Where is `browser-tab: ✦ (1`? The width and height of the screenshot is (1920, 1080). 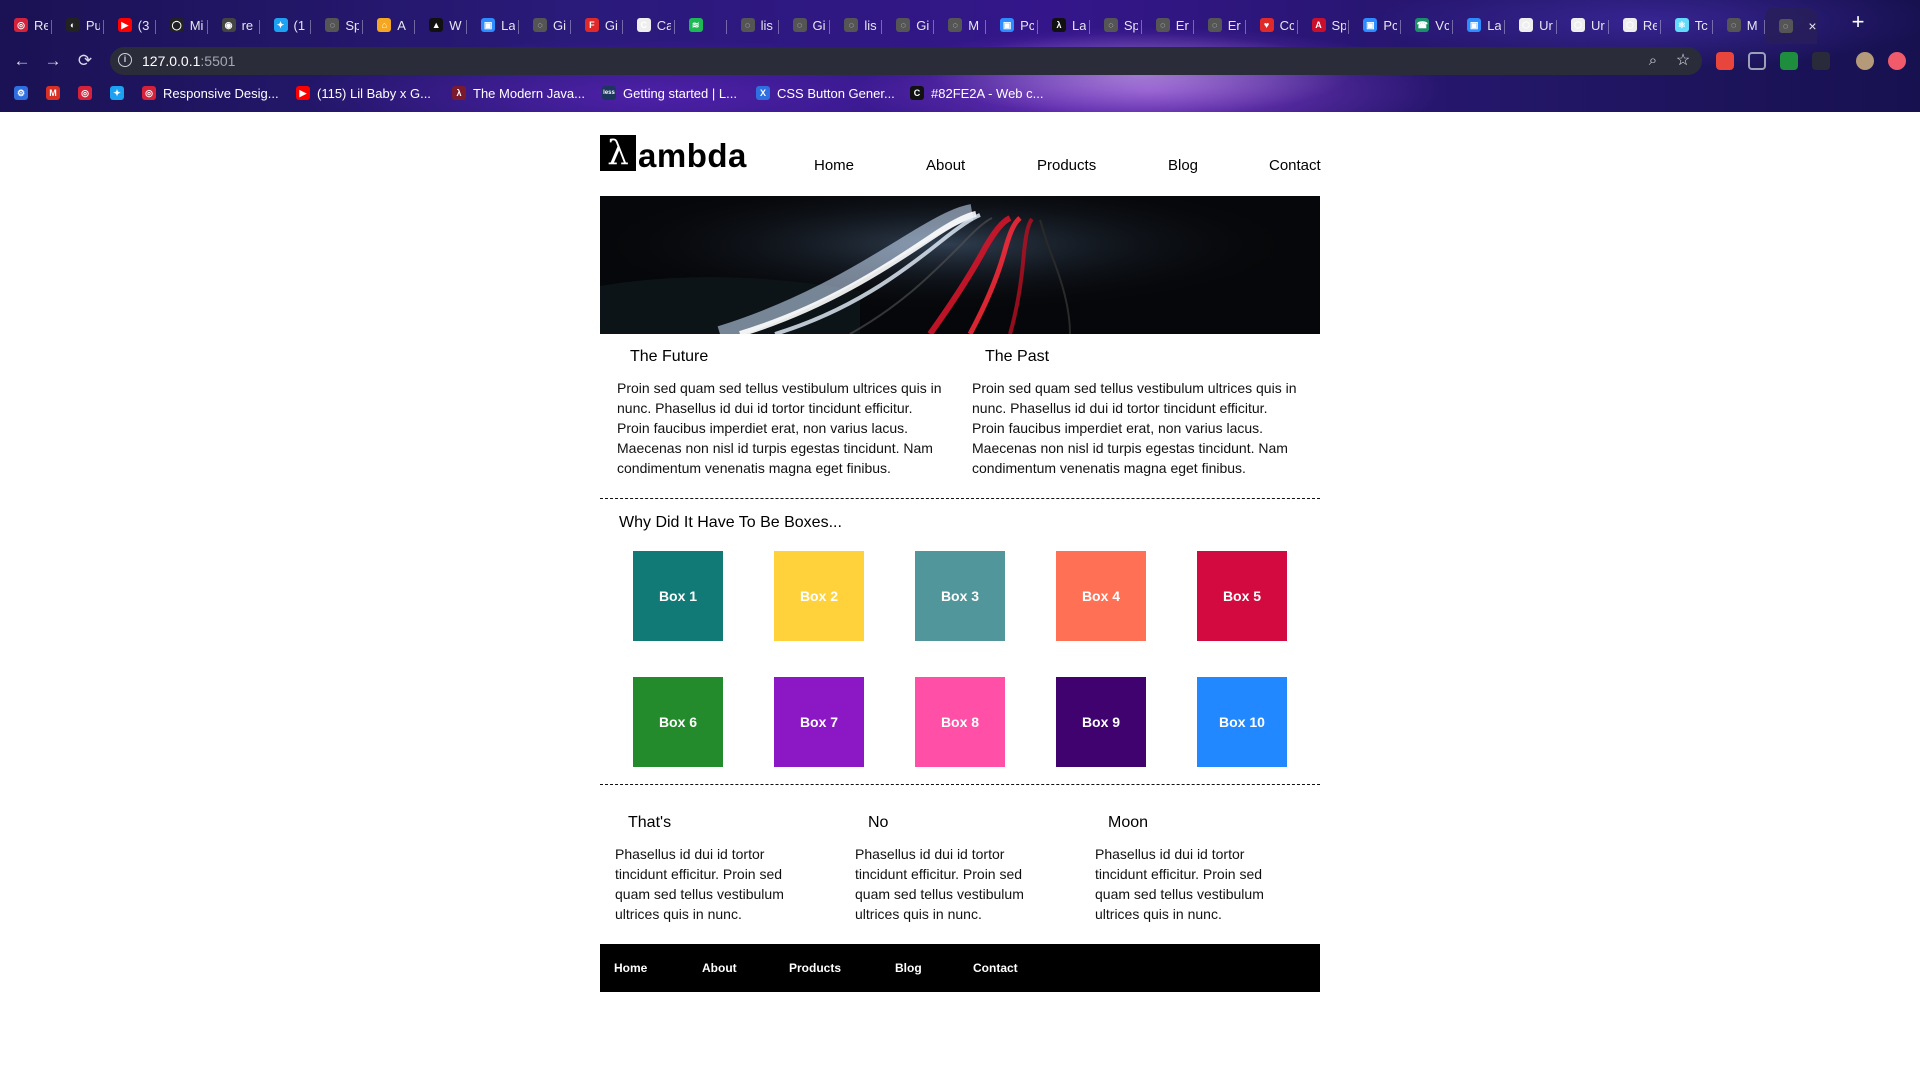 browser-tab: ✦ (1 is located at coordinates (285, 25).